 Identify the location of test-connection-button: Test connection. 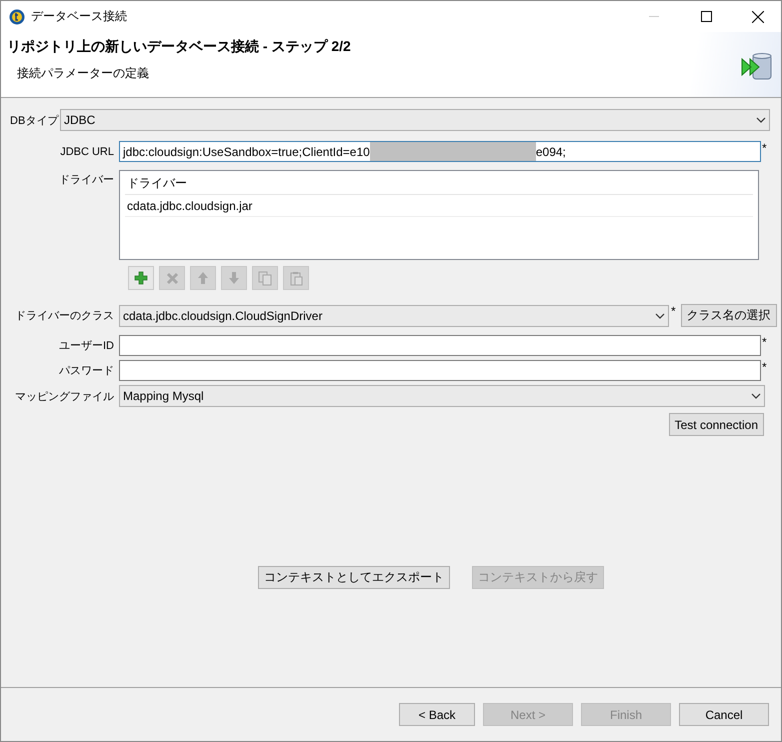
(716, 424).